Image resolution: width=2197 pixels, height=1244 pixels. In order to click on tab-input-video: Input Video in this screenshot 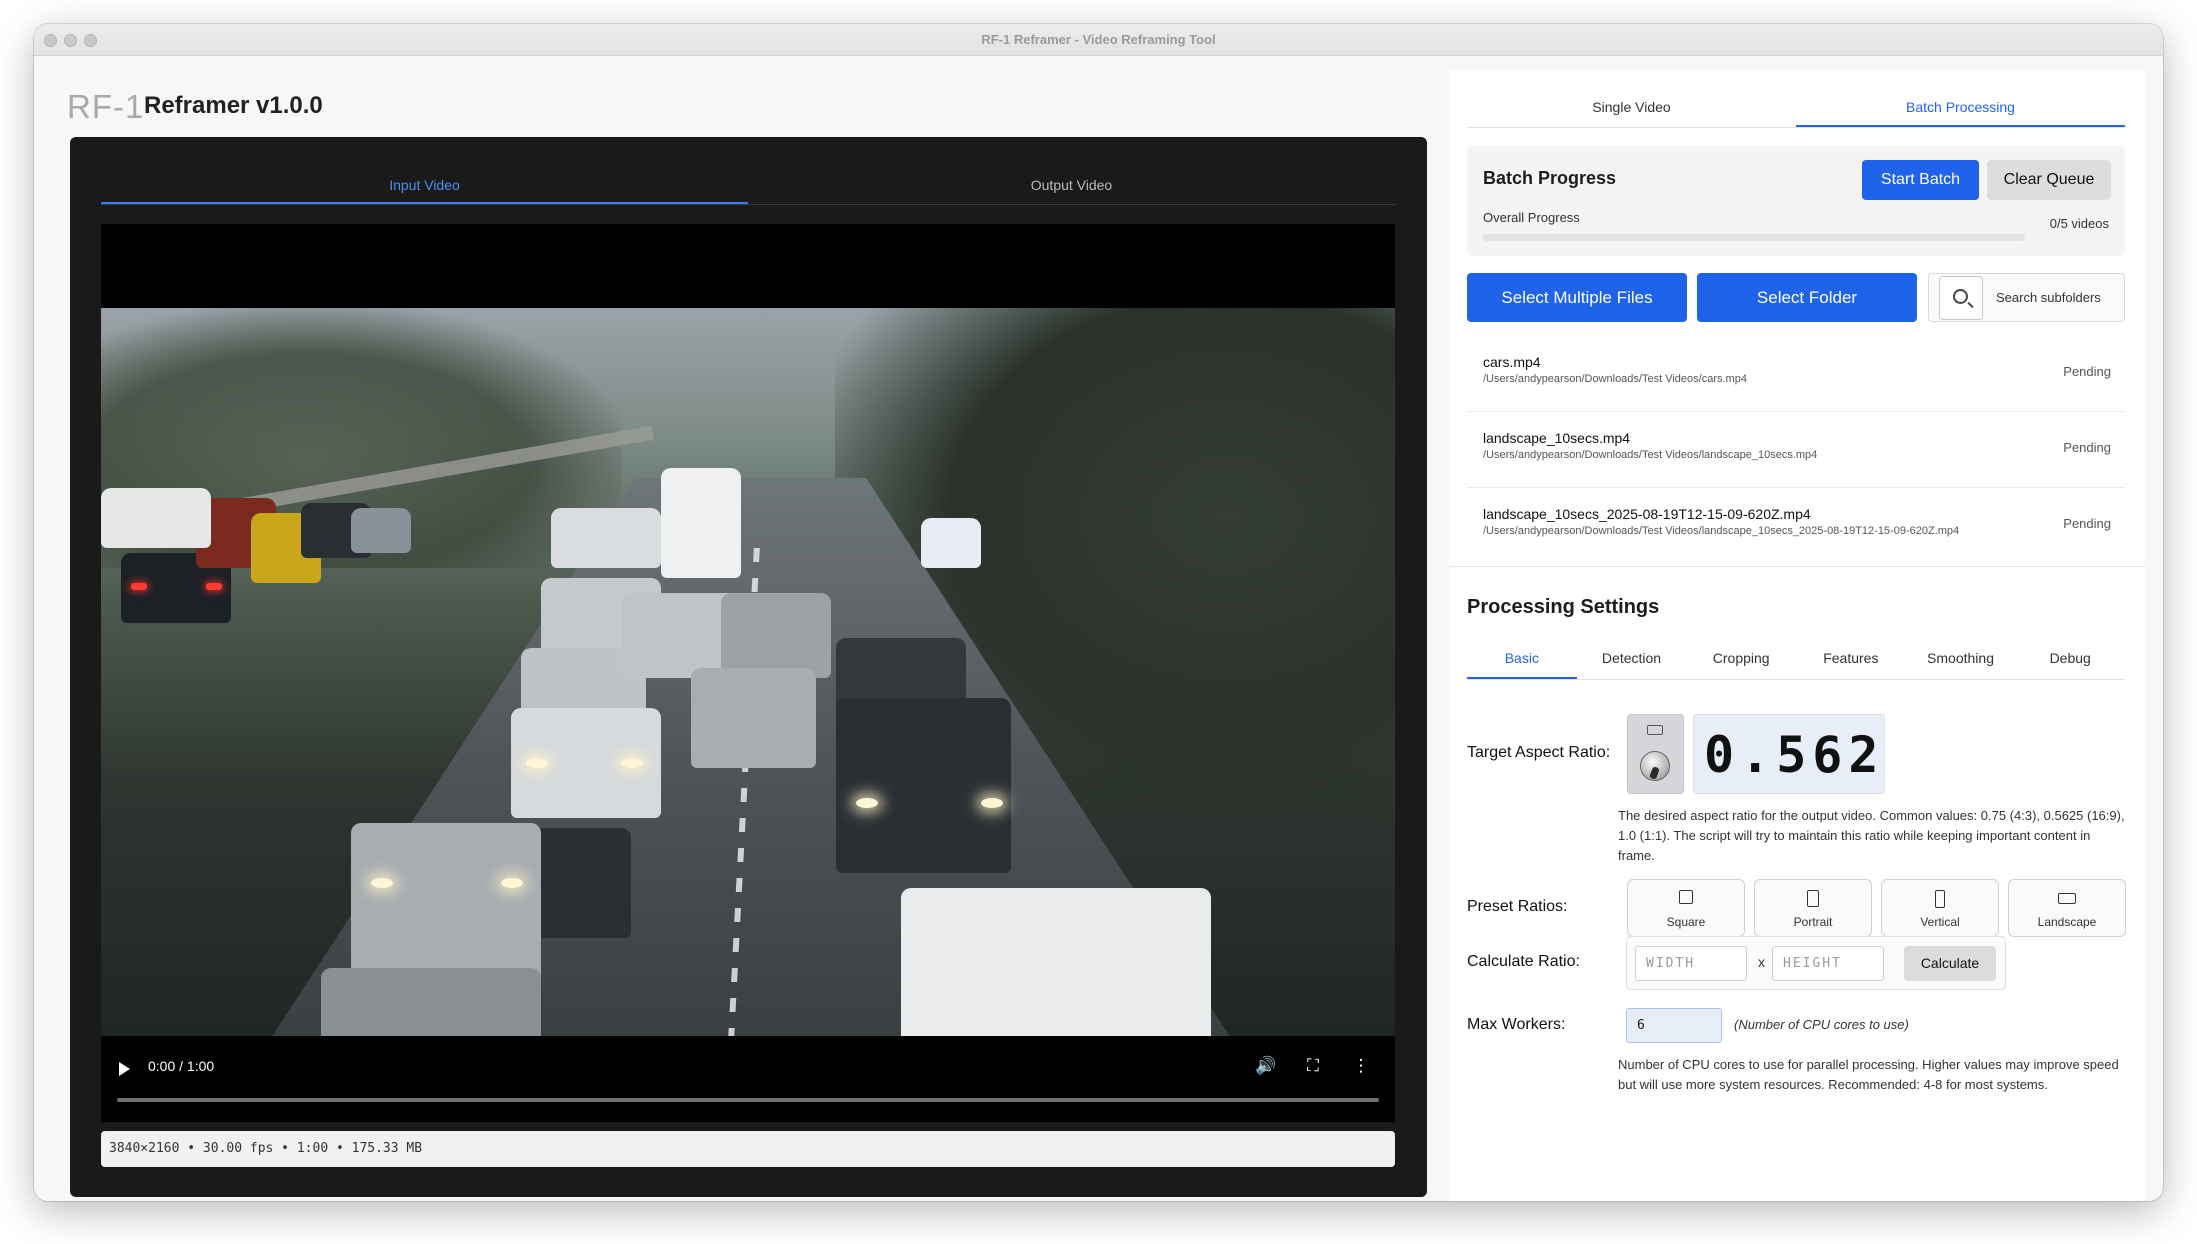, I will do `click(424, 184)`.